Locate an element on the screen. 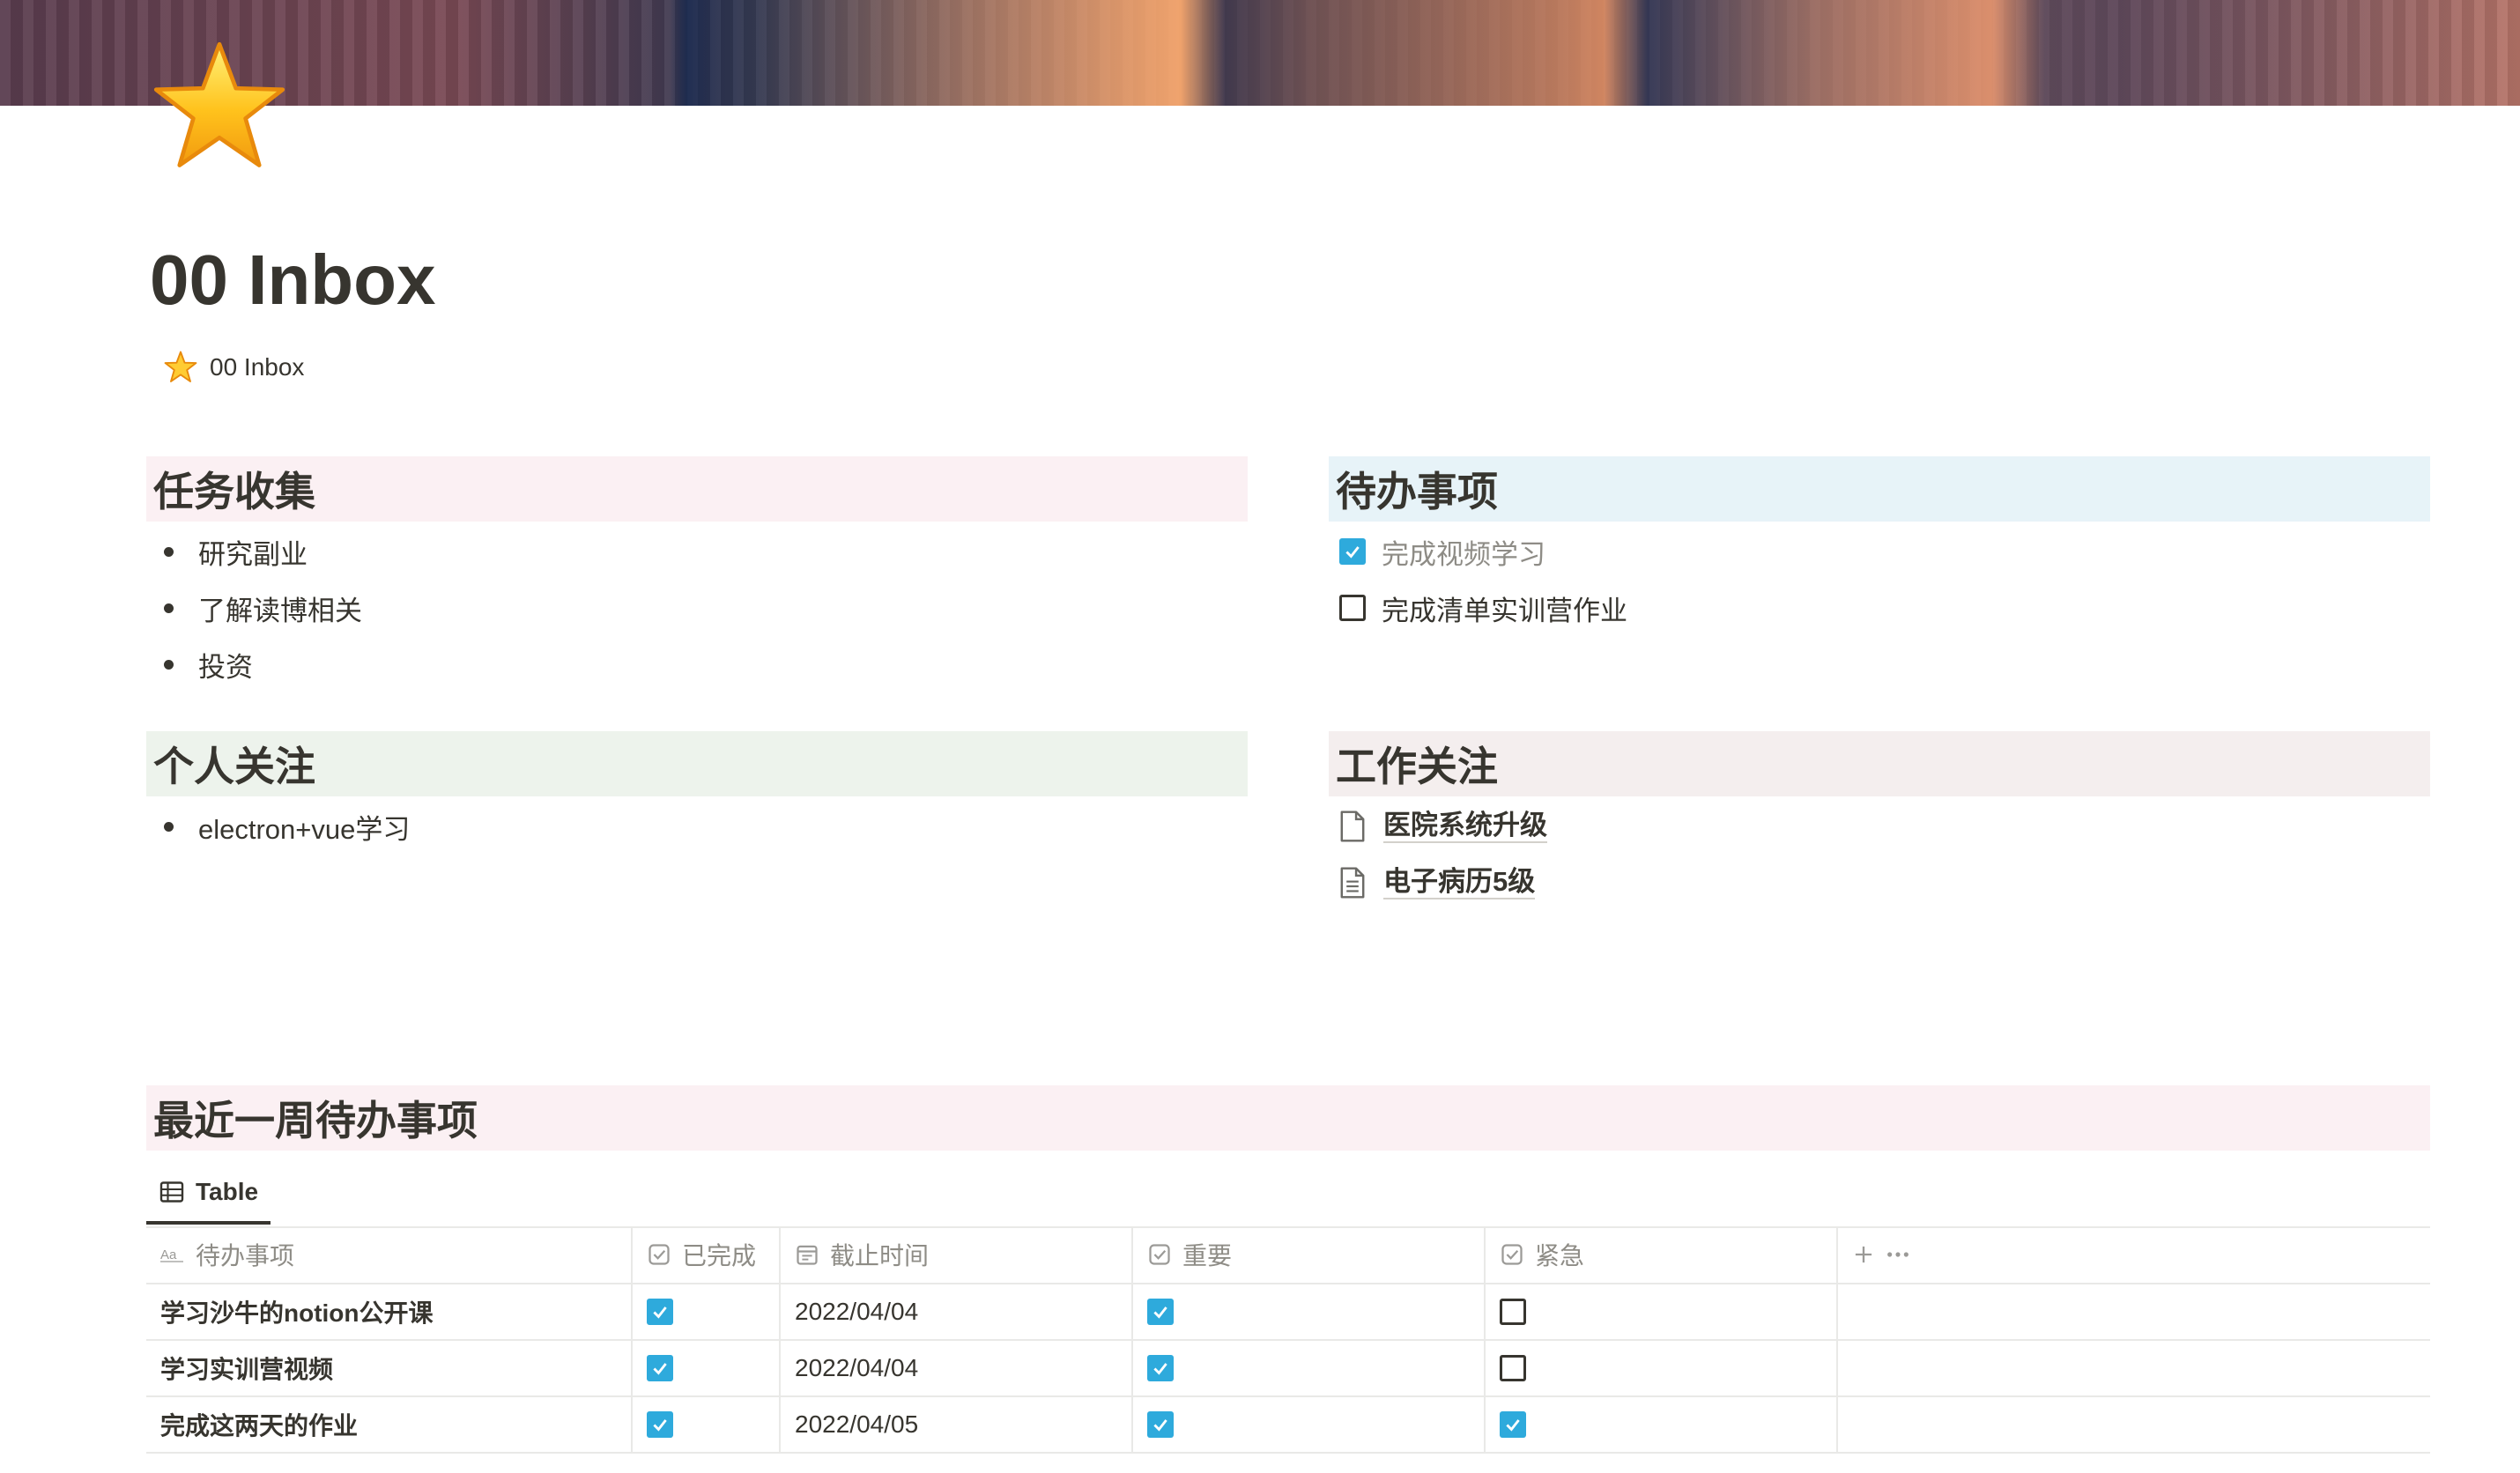 This screenshot has width=2520, height=1473. cell-due: 2022/04/05 is located at coordinates (957, 1424).